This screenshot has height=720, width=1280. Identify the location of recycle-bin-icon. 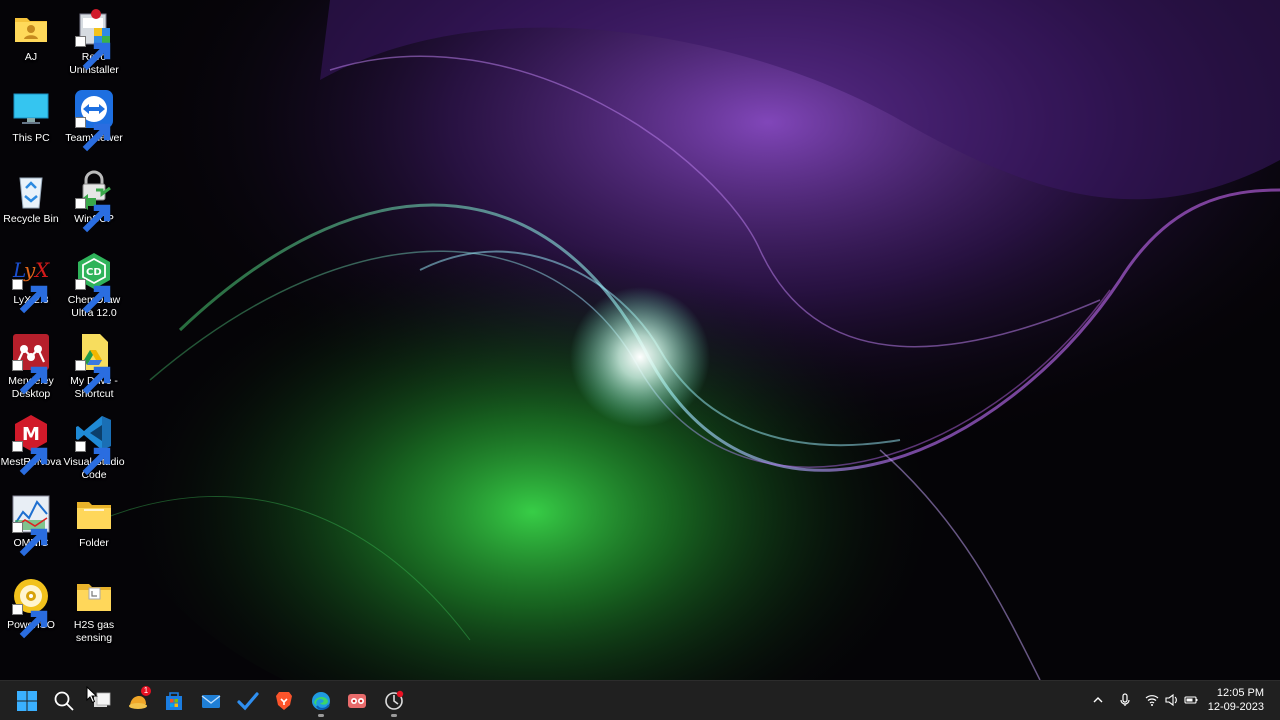
(31, 190).